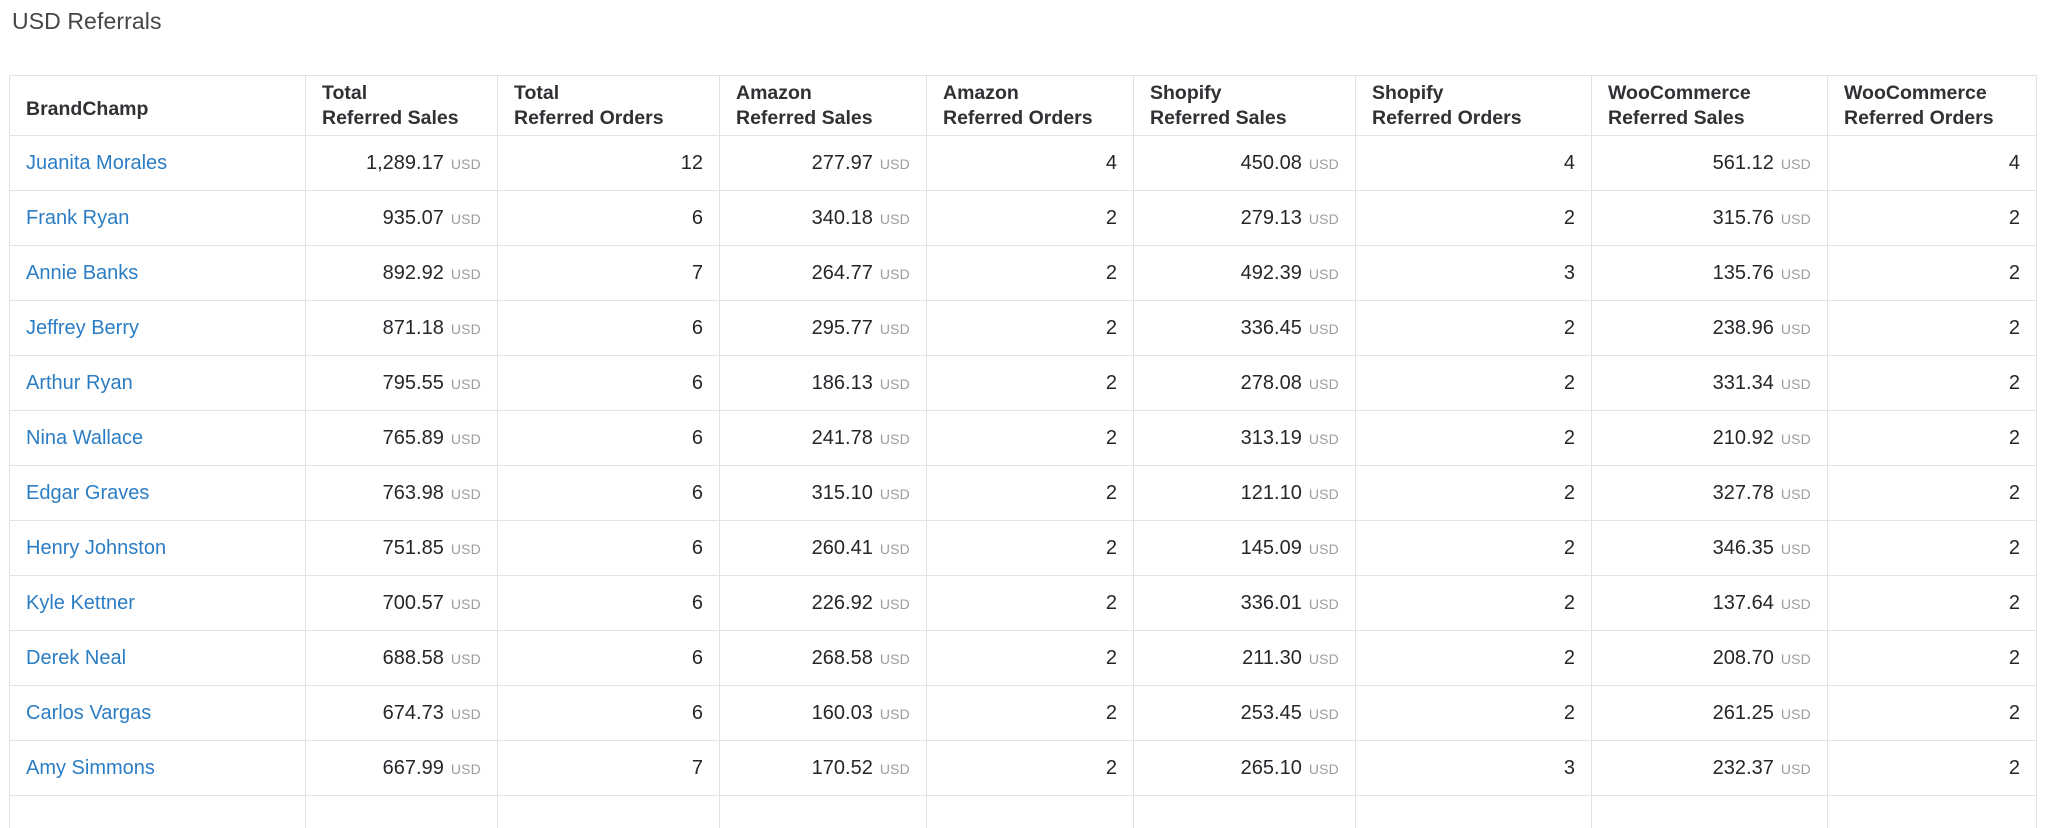 The image size is (2048, 828). What do you see at coordinates (401, 105) in the screenshot?
I see `column-header-total-referred-sales: Total Referred Sales` at bounding box center [401, 105].